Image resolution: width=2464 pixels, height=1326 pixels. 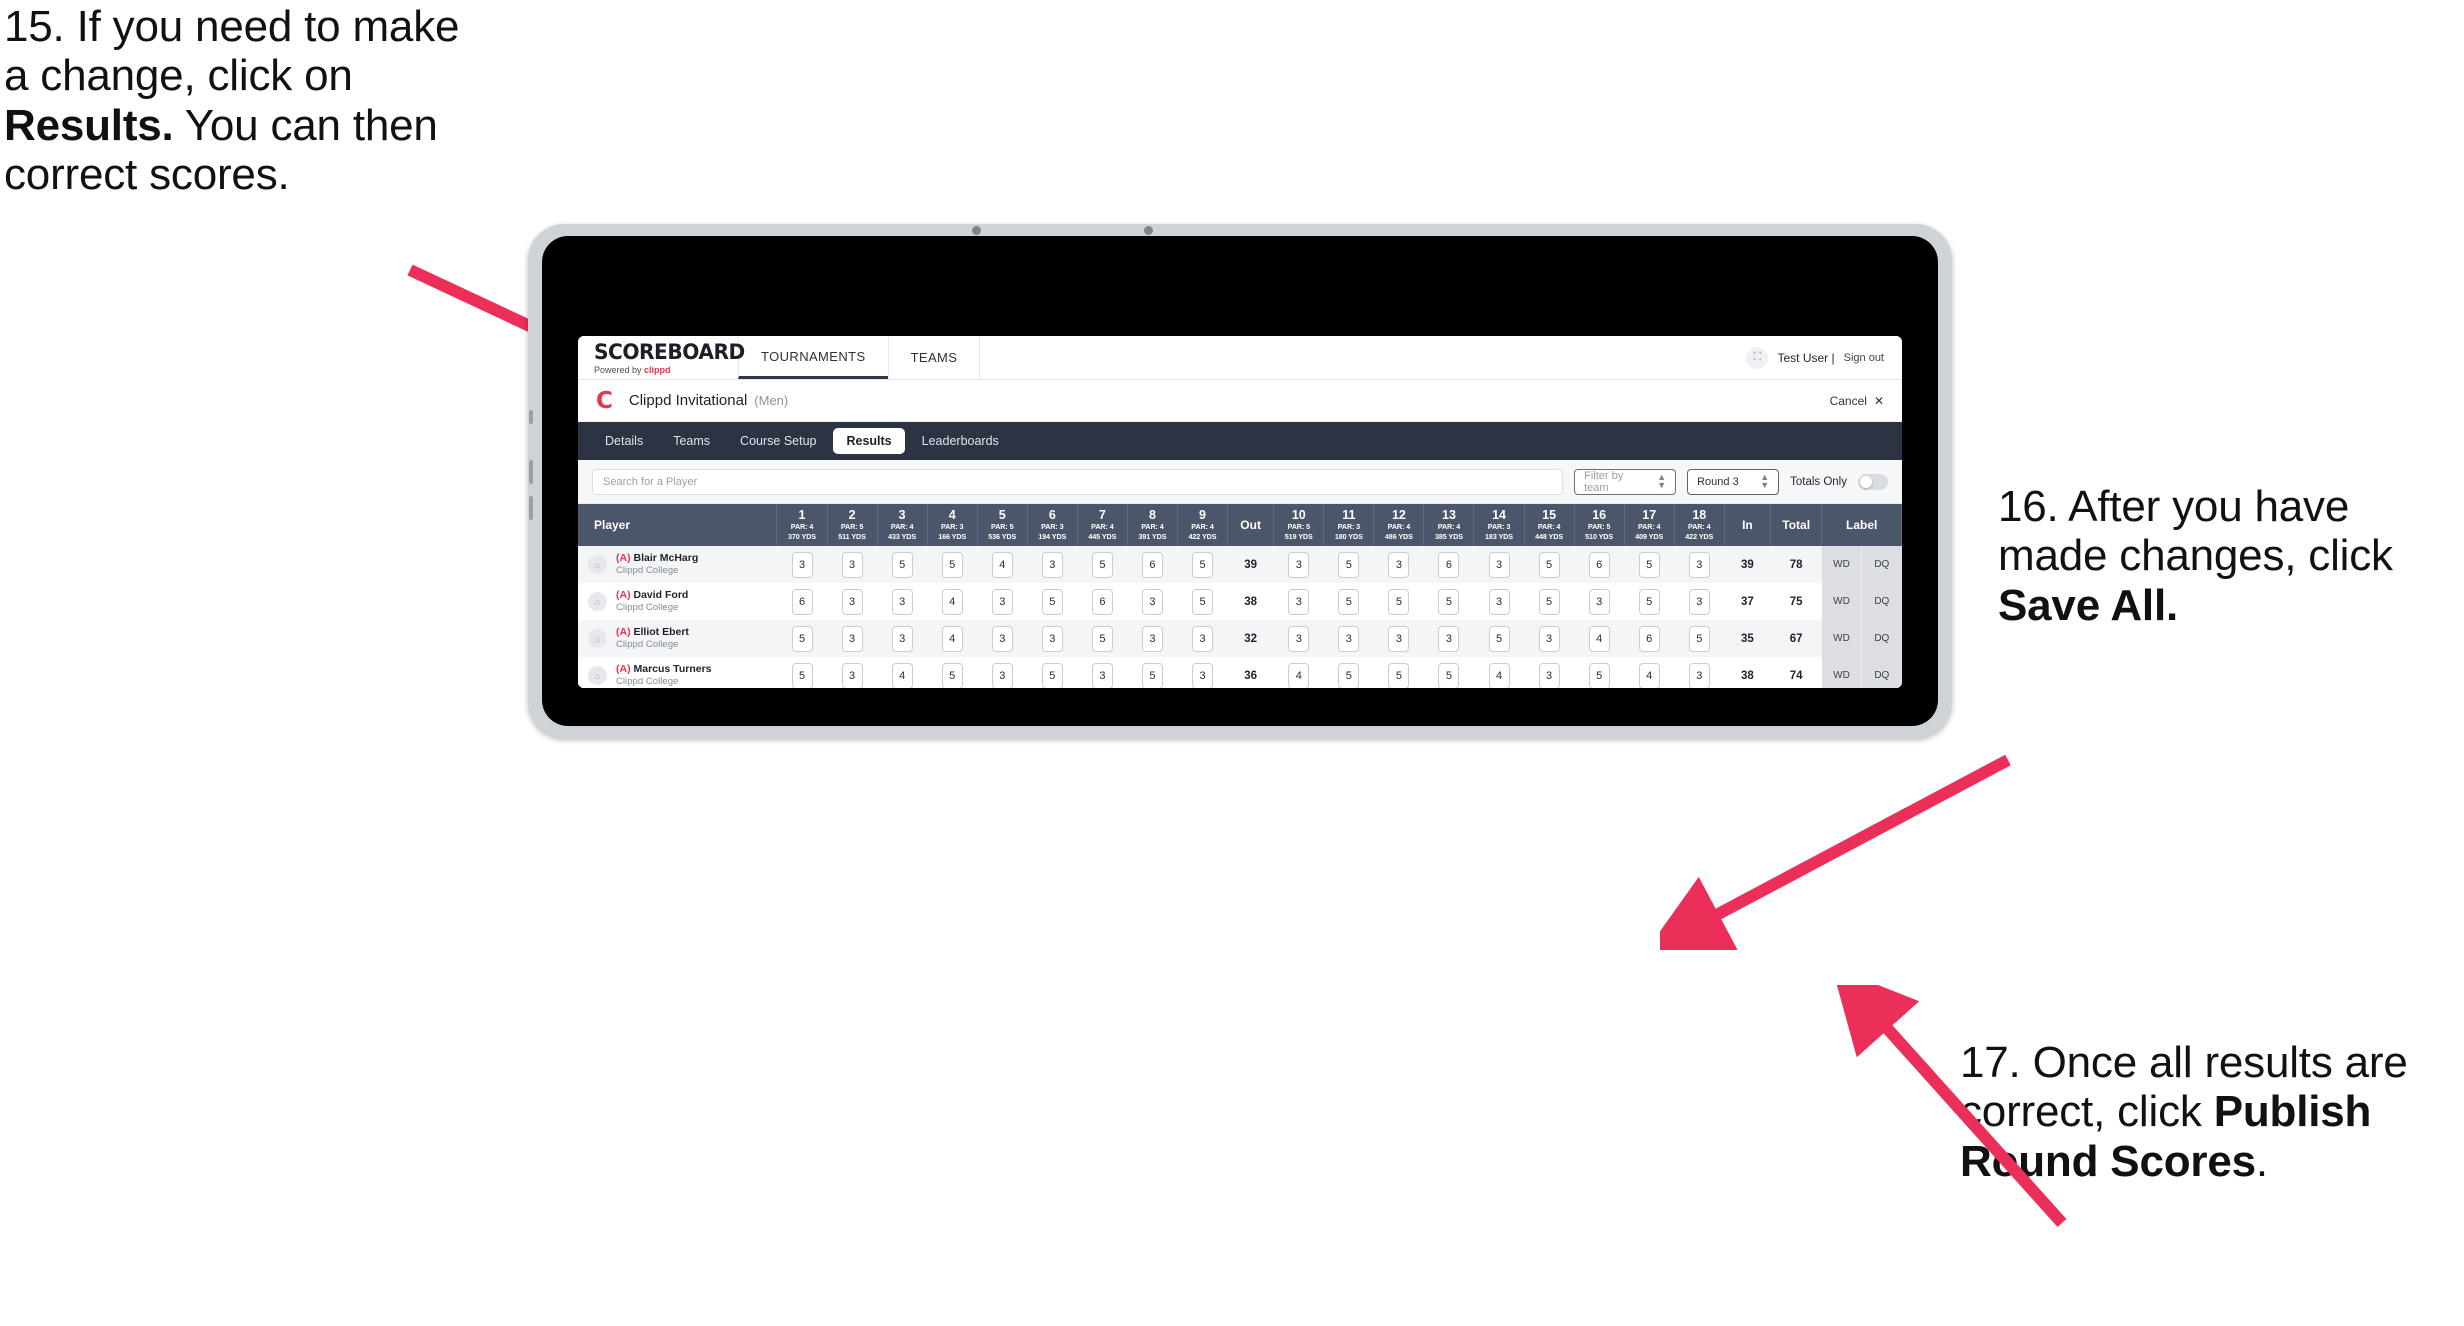 I want to click on score-cell-hole-5: 4, so click(x=1002, y=564).